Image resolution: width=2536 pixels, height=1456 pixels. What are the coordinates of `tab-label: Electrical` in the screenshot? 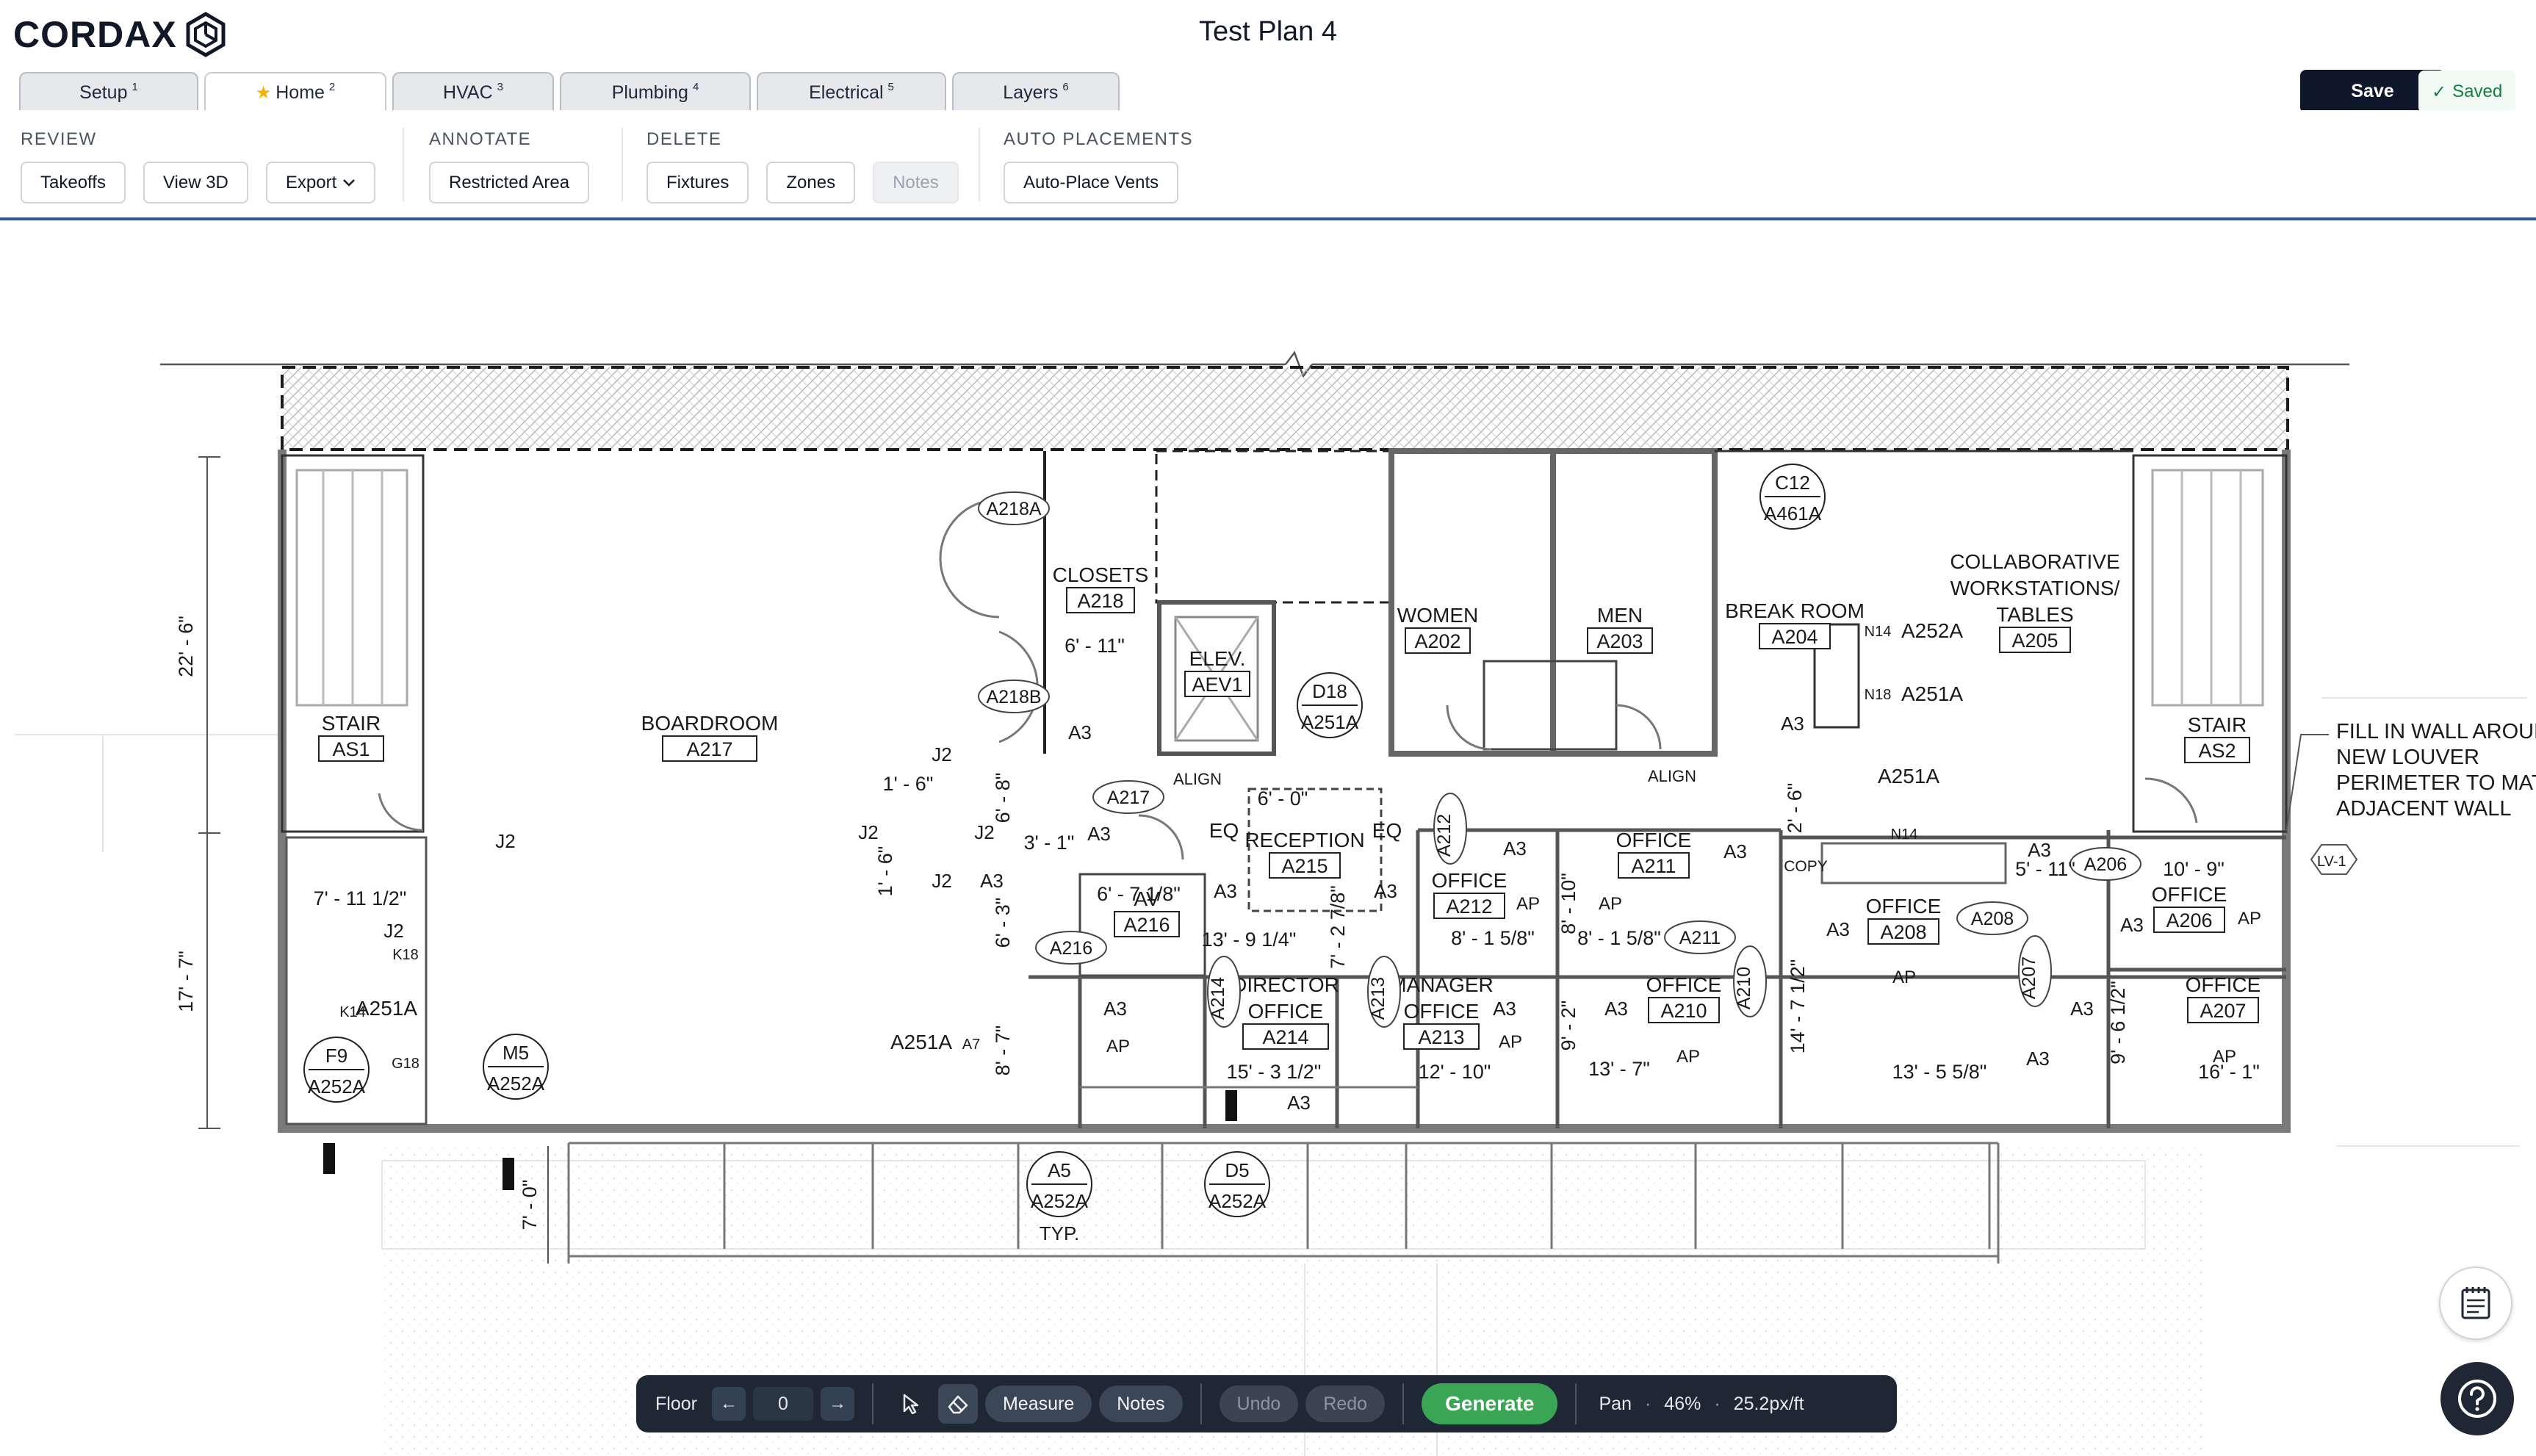 It's located at (846, 92).